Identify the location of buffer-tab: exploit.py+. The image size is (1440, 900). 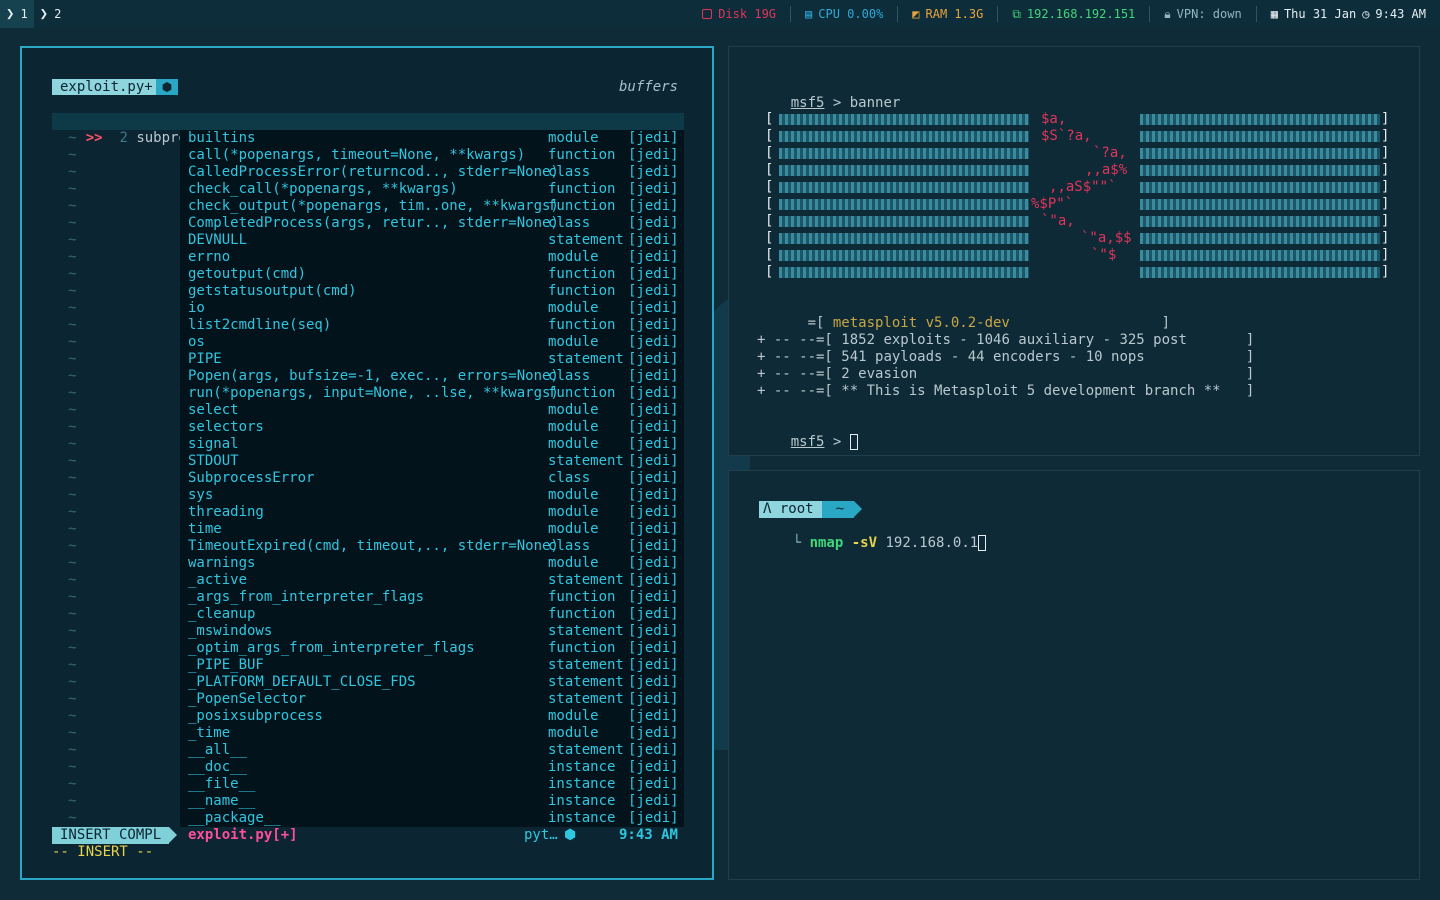
(110, 87).